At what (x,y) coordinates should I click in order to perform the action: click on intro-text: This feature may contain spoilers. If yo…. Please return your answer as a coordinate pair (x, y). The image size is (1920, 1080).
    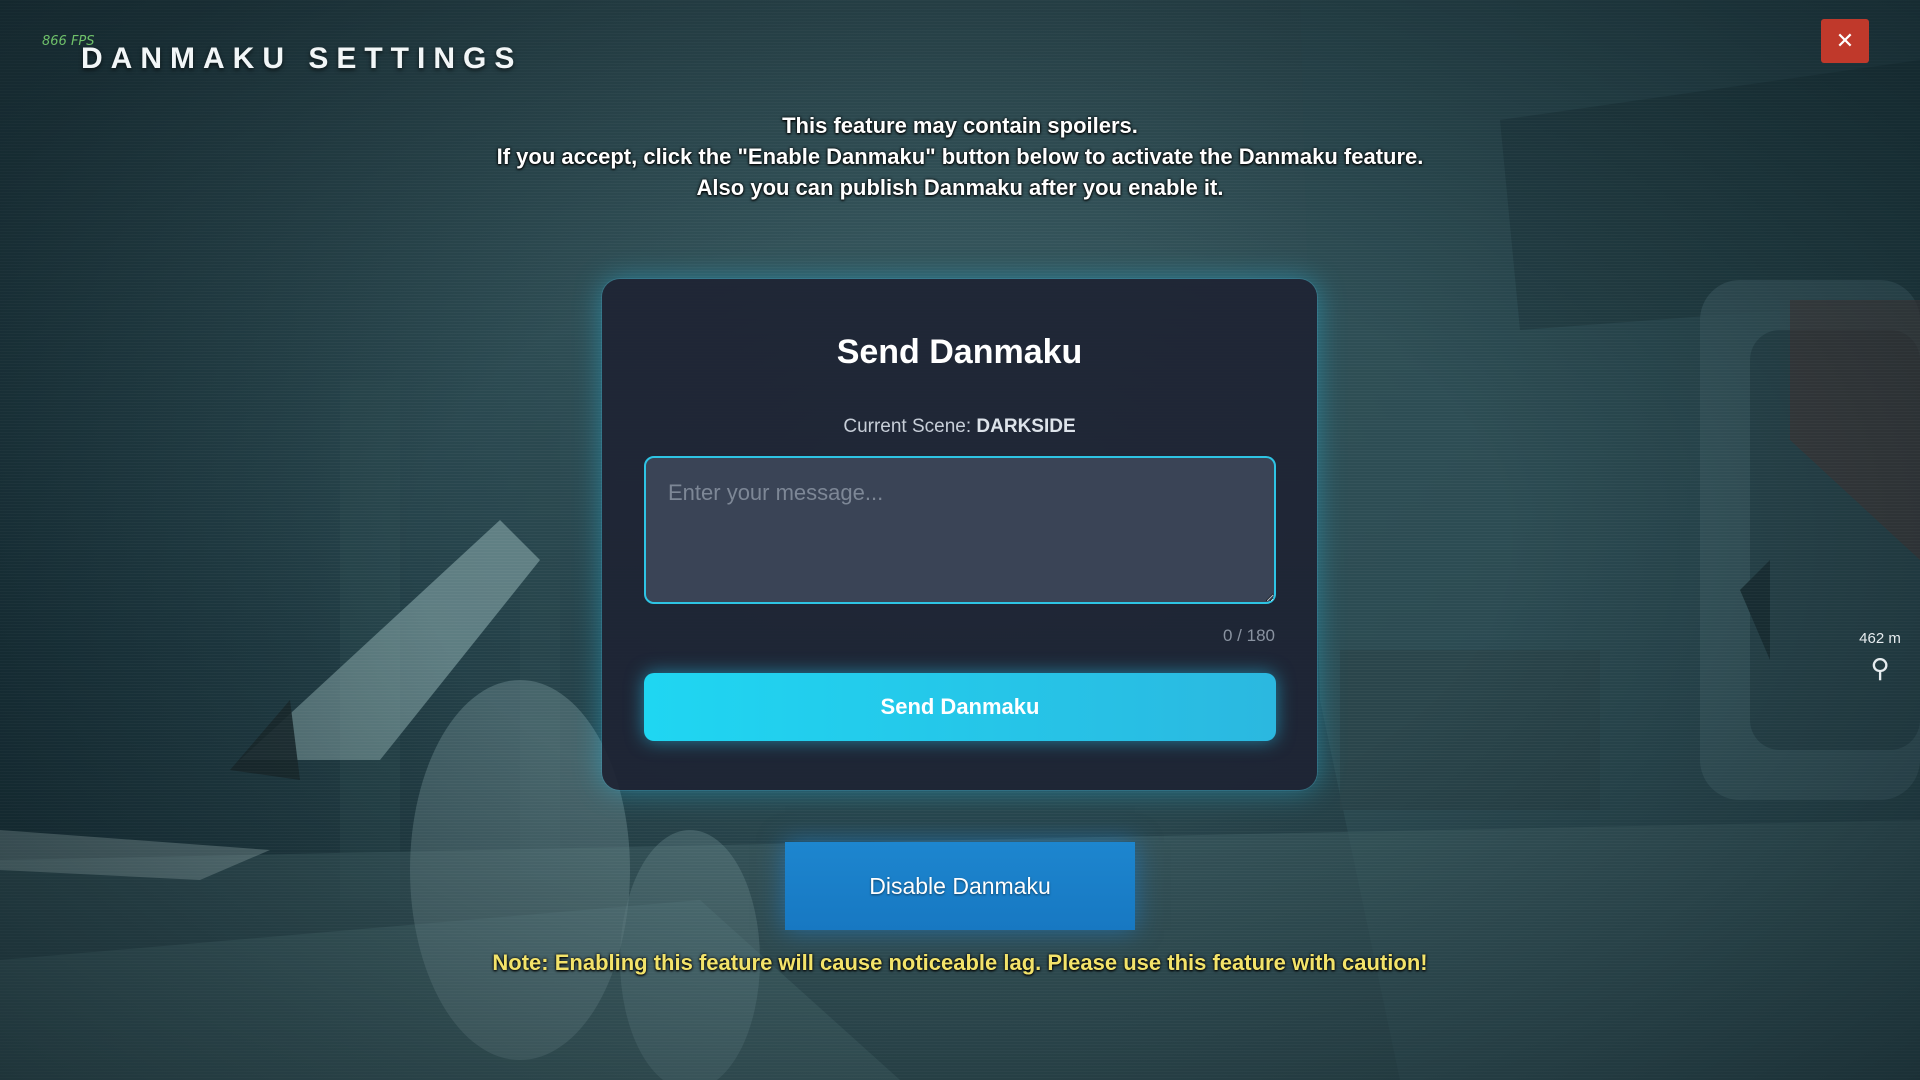
    Looking at the image, I should click on (960, 156).